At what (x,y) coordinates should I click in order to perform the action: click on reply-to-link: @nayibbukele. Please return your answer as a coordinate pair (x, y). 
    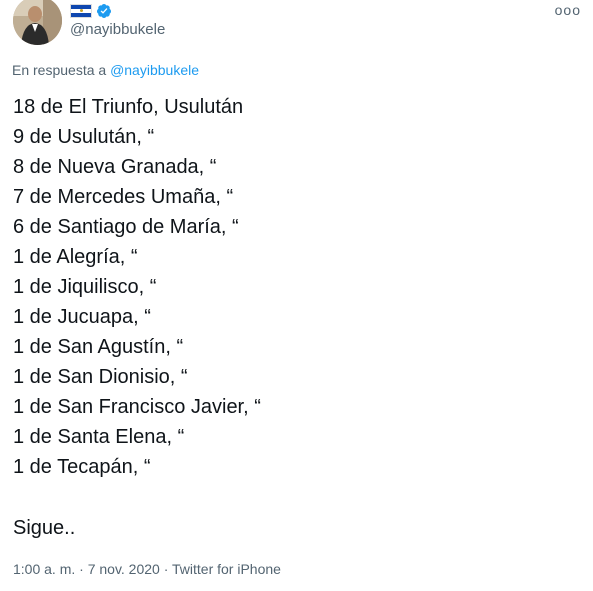
    Looking at the image, I should click on (154, 70).